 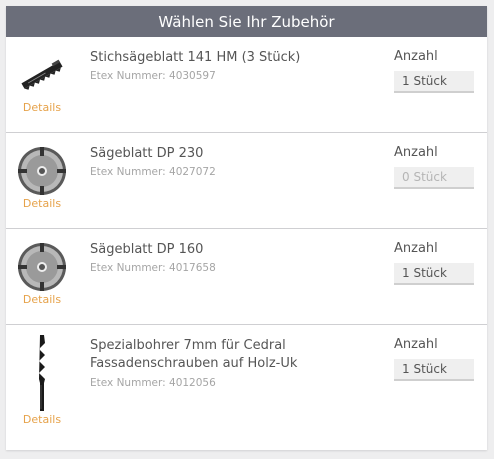 I want to click on drill-bit-icon, so click(x=42, y=373).